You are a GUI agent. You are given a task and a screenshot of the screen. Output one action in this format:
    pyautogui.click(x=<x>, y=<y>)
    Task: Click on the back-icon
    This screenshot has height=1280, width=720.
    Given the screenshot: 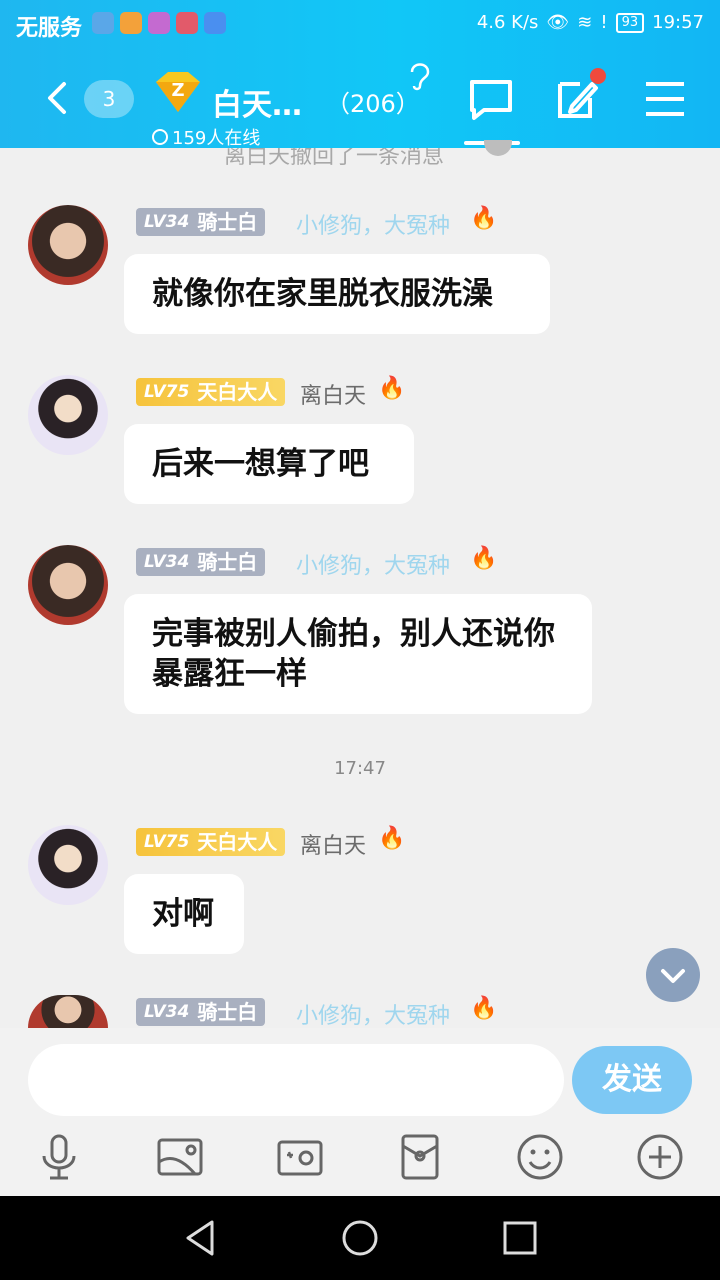 What is the action you would take?
    pyautogui.click(x=56, y=98)
    